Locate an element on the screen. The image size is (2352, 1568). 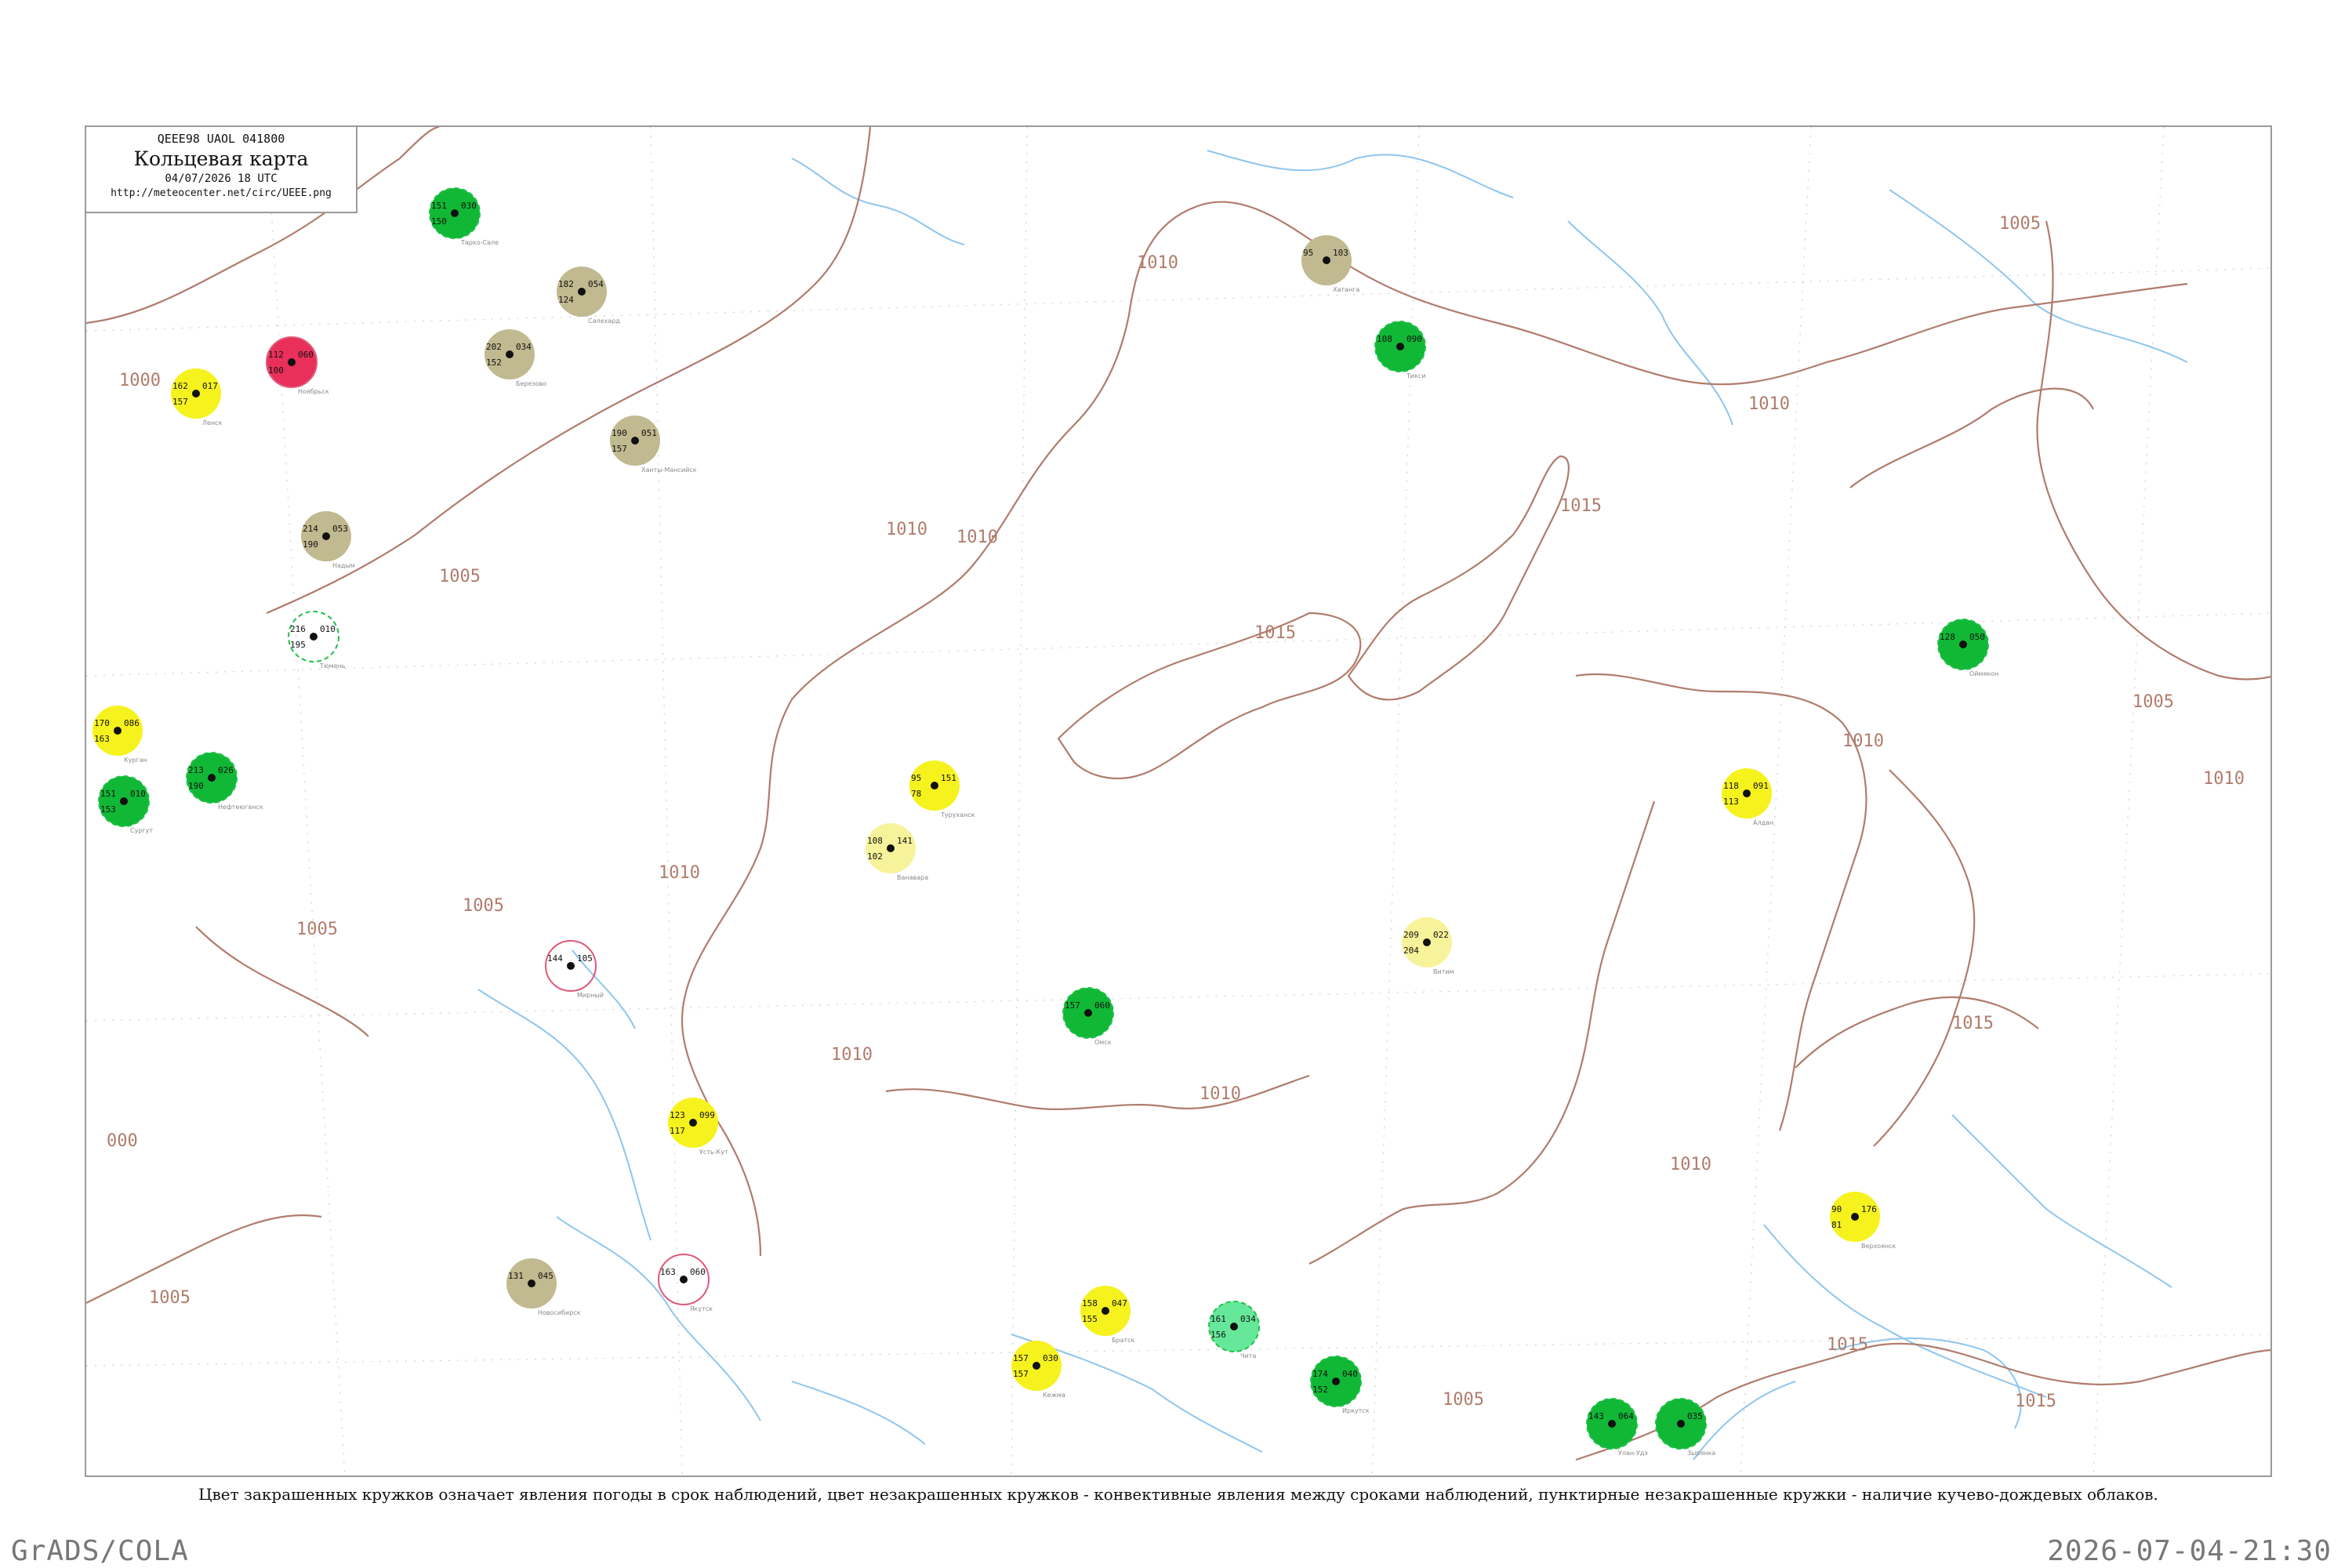
station-marker: 131 045 Новосибирск is located at coordinates (543, 1287).